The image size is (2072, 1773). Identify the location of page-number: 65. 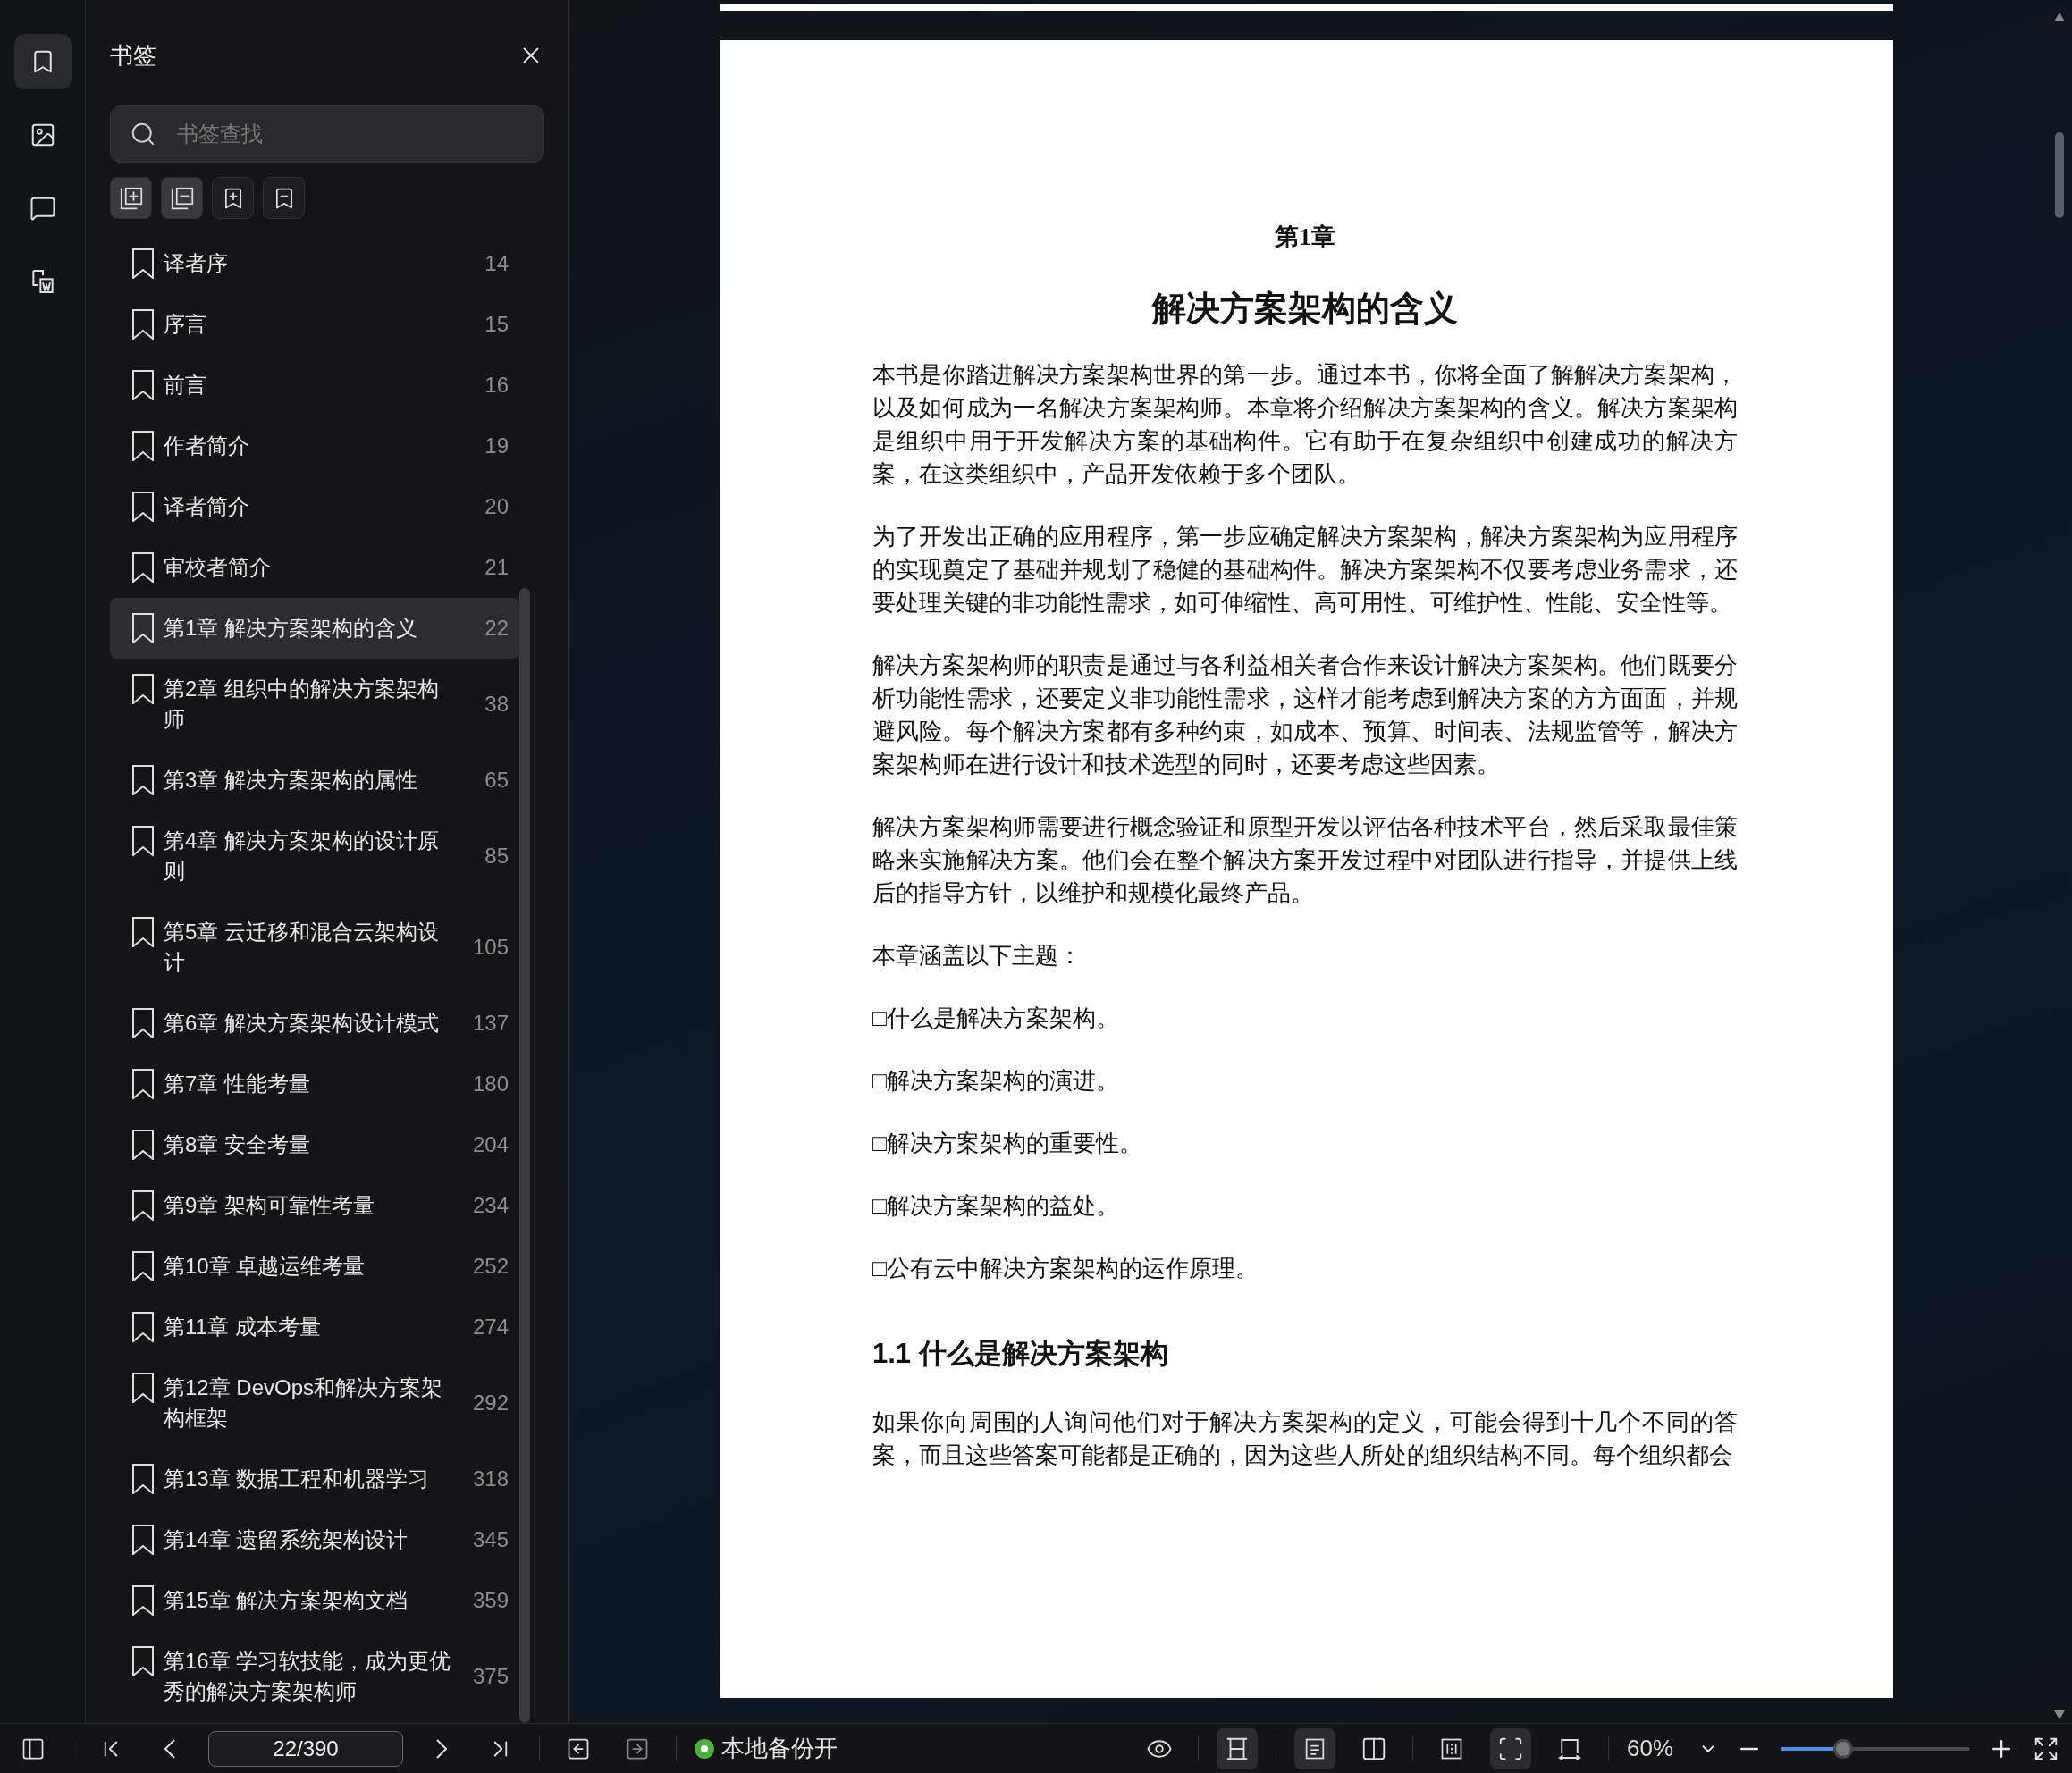
(496, 780).